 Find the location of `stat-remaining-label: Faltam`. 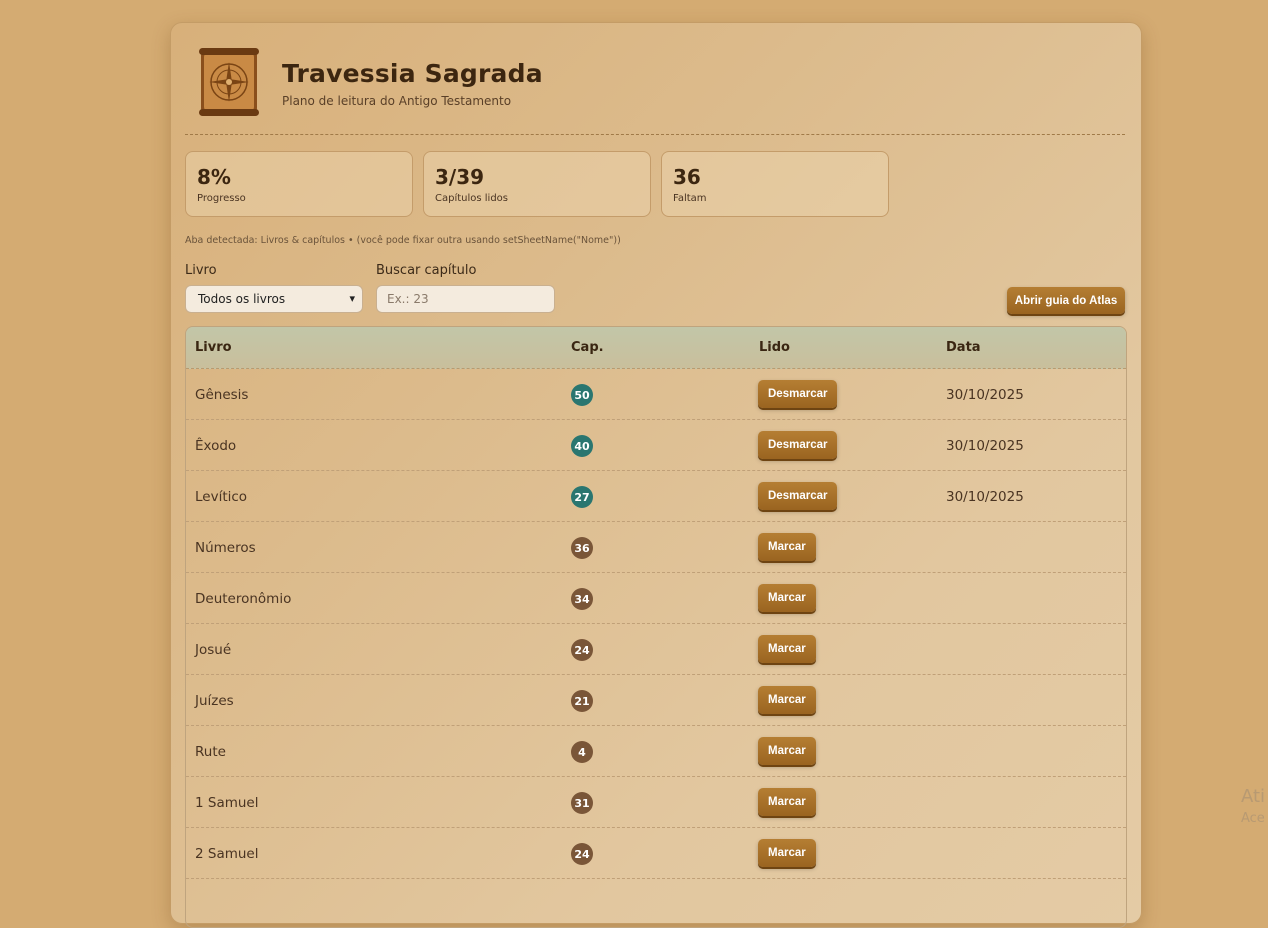

stat-remaining-label: Faltam is located at coordinates (690, 198).